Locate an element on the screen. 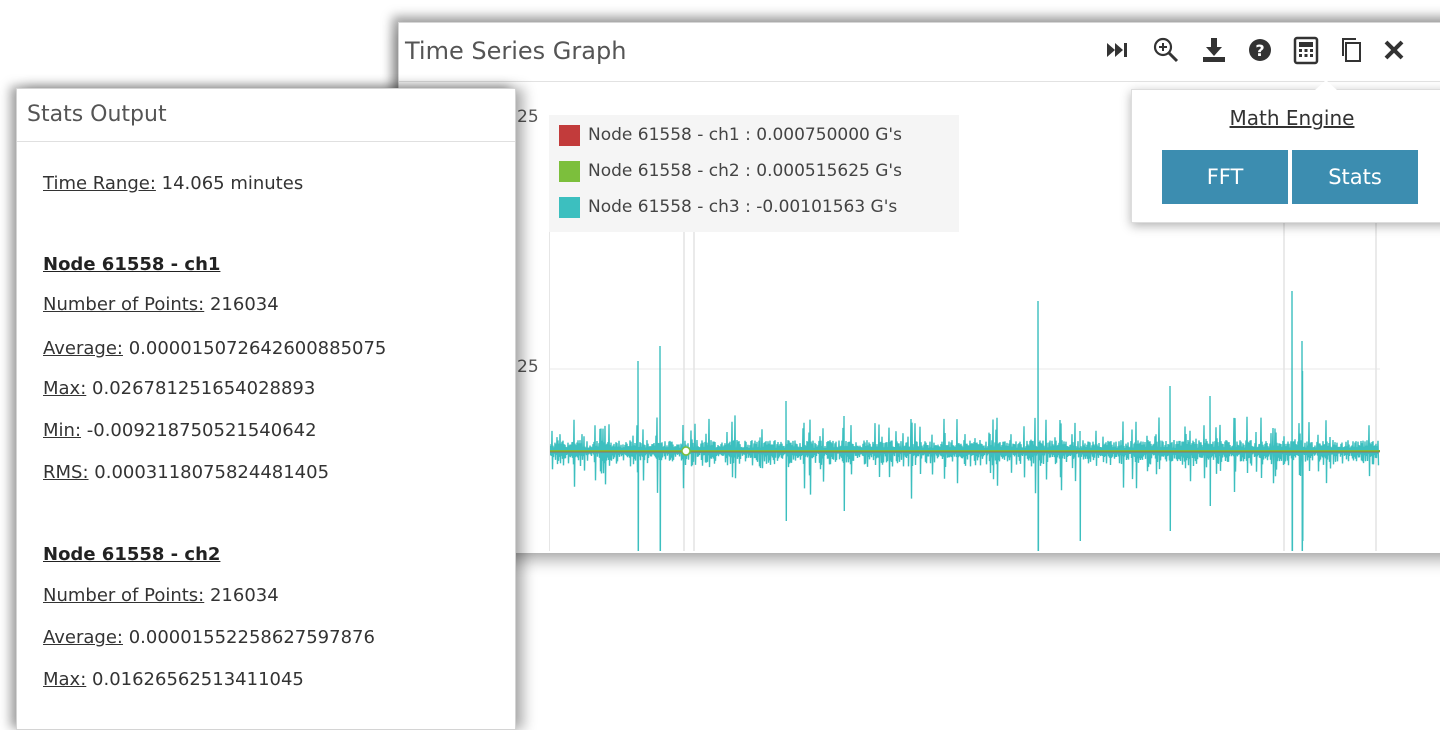 The width and height of the screenshot is (1440, 730). legend-item-ch1: Node 61558 - ch1 : 0.000750000 G's is located at coordinates (730, 135).